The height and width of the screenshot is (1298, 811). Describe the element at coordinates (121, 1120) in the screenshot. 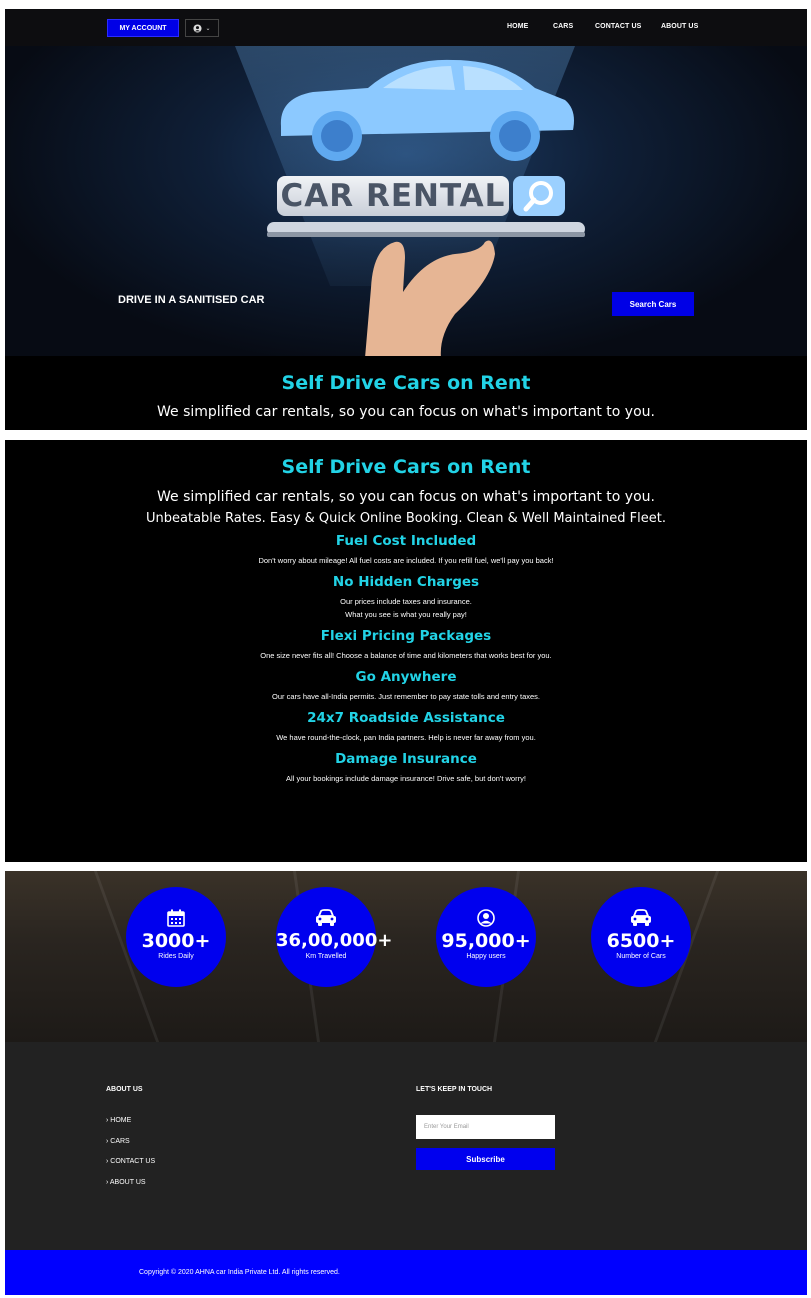

I see `footer-link-label: HOME` at that location.